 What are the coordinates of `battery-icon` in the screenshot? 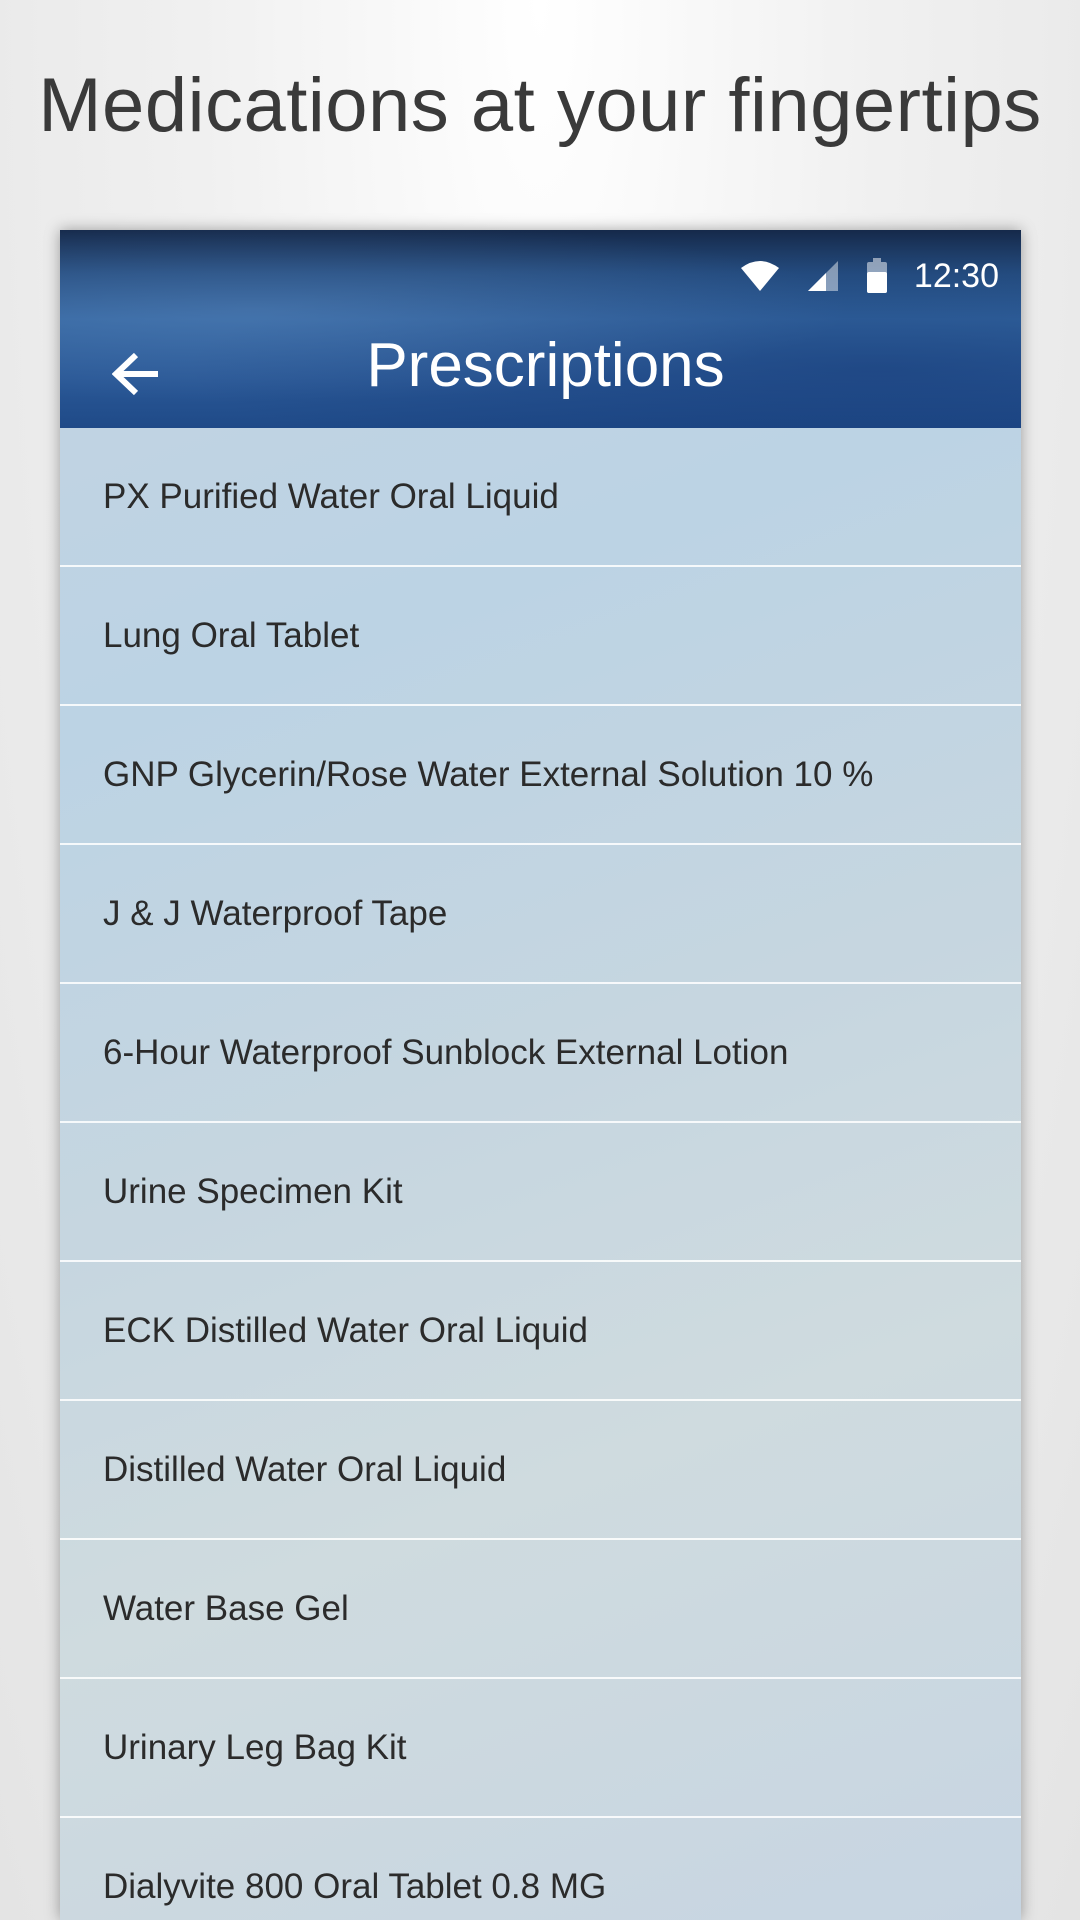 It's located at (877, 276).